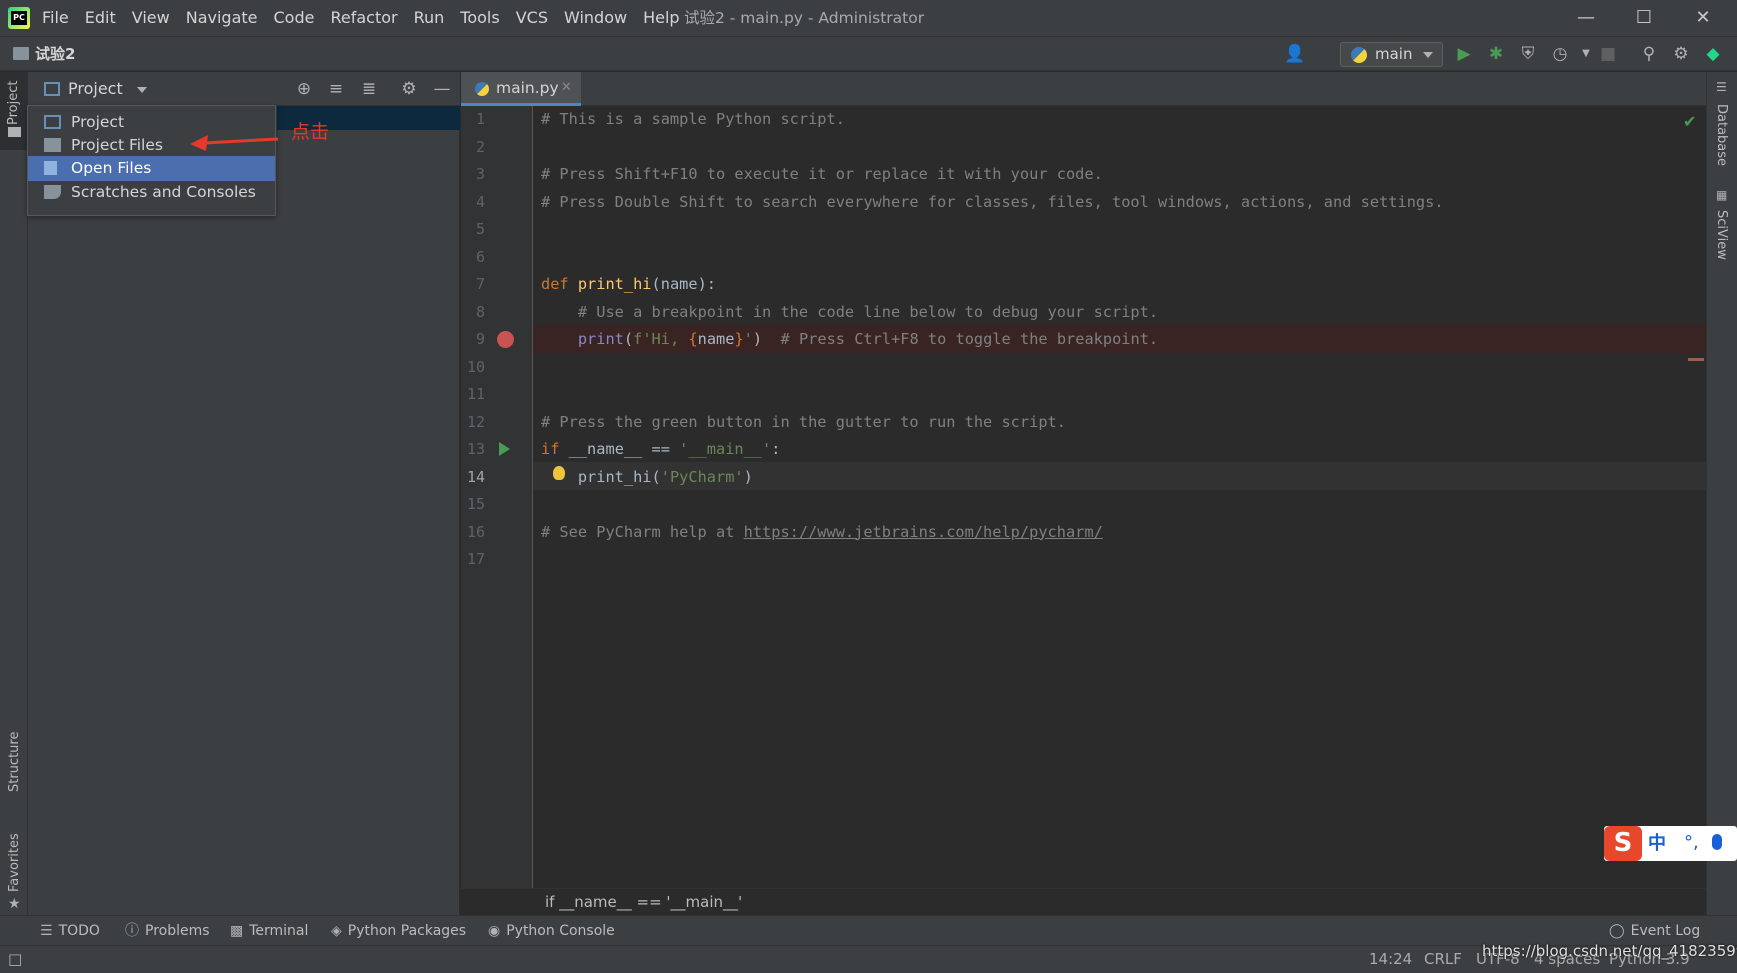 The height and width of the screenshot is (973, 1737). What do you see at coordinates (480, 256) in the screenshot?
I see `line-number: 6` at bounding box center [480, 256].